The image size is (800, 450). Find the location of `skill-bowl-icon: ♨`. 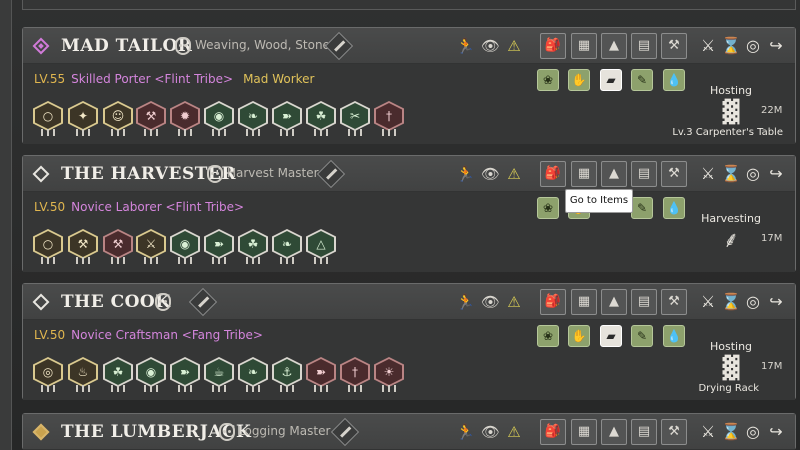

skill-bowl-icon: ♨ is located at coordinates (83, 374).